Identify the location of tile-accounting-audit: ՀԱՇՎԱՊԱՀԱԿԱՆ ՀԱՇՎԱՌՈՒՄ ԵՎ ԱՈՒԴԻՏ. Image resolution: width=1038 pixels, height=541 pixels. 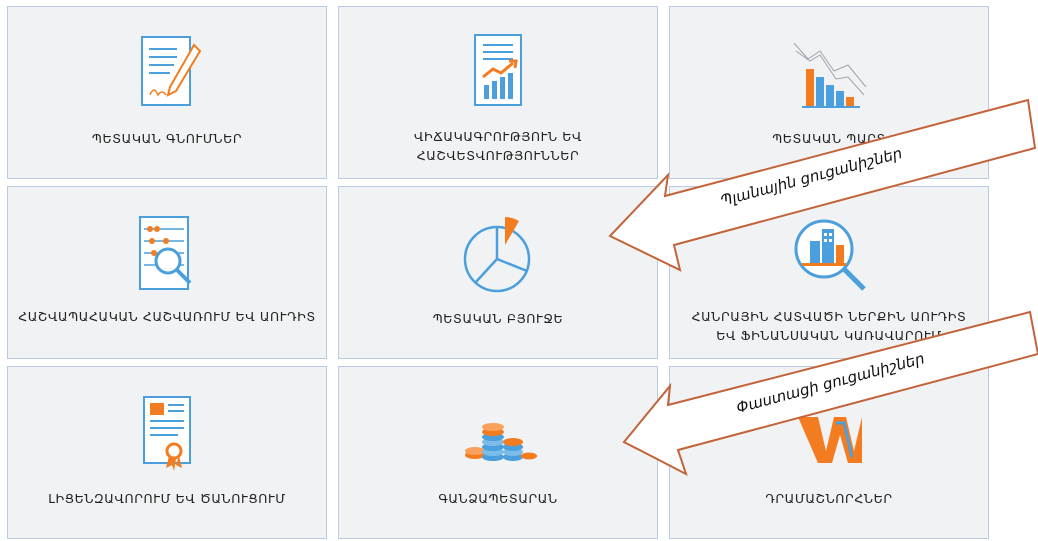
(167, 272).